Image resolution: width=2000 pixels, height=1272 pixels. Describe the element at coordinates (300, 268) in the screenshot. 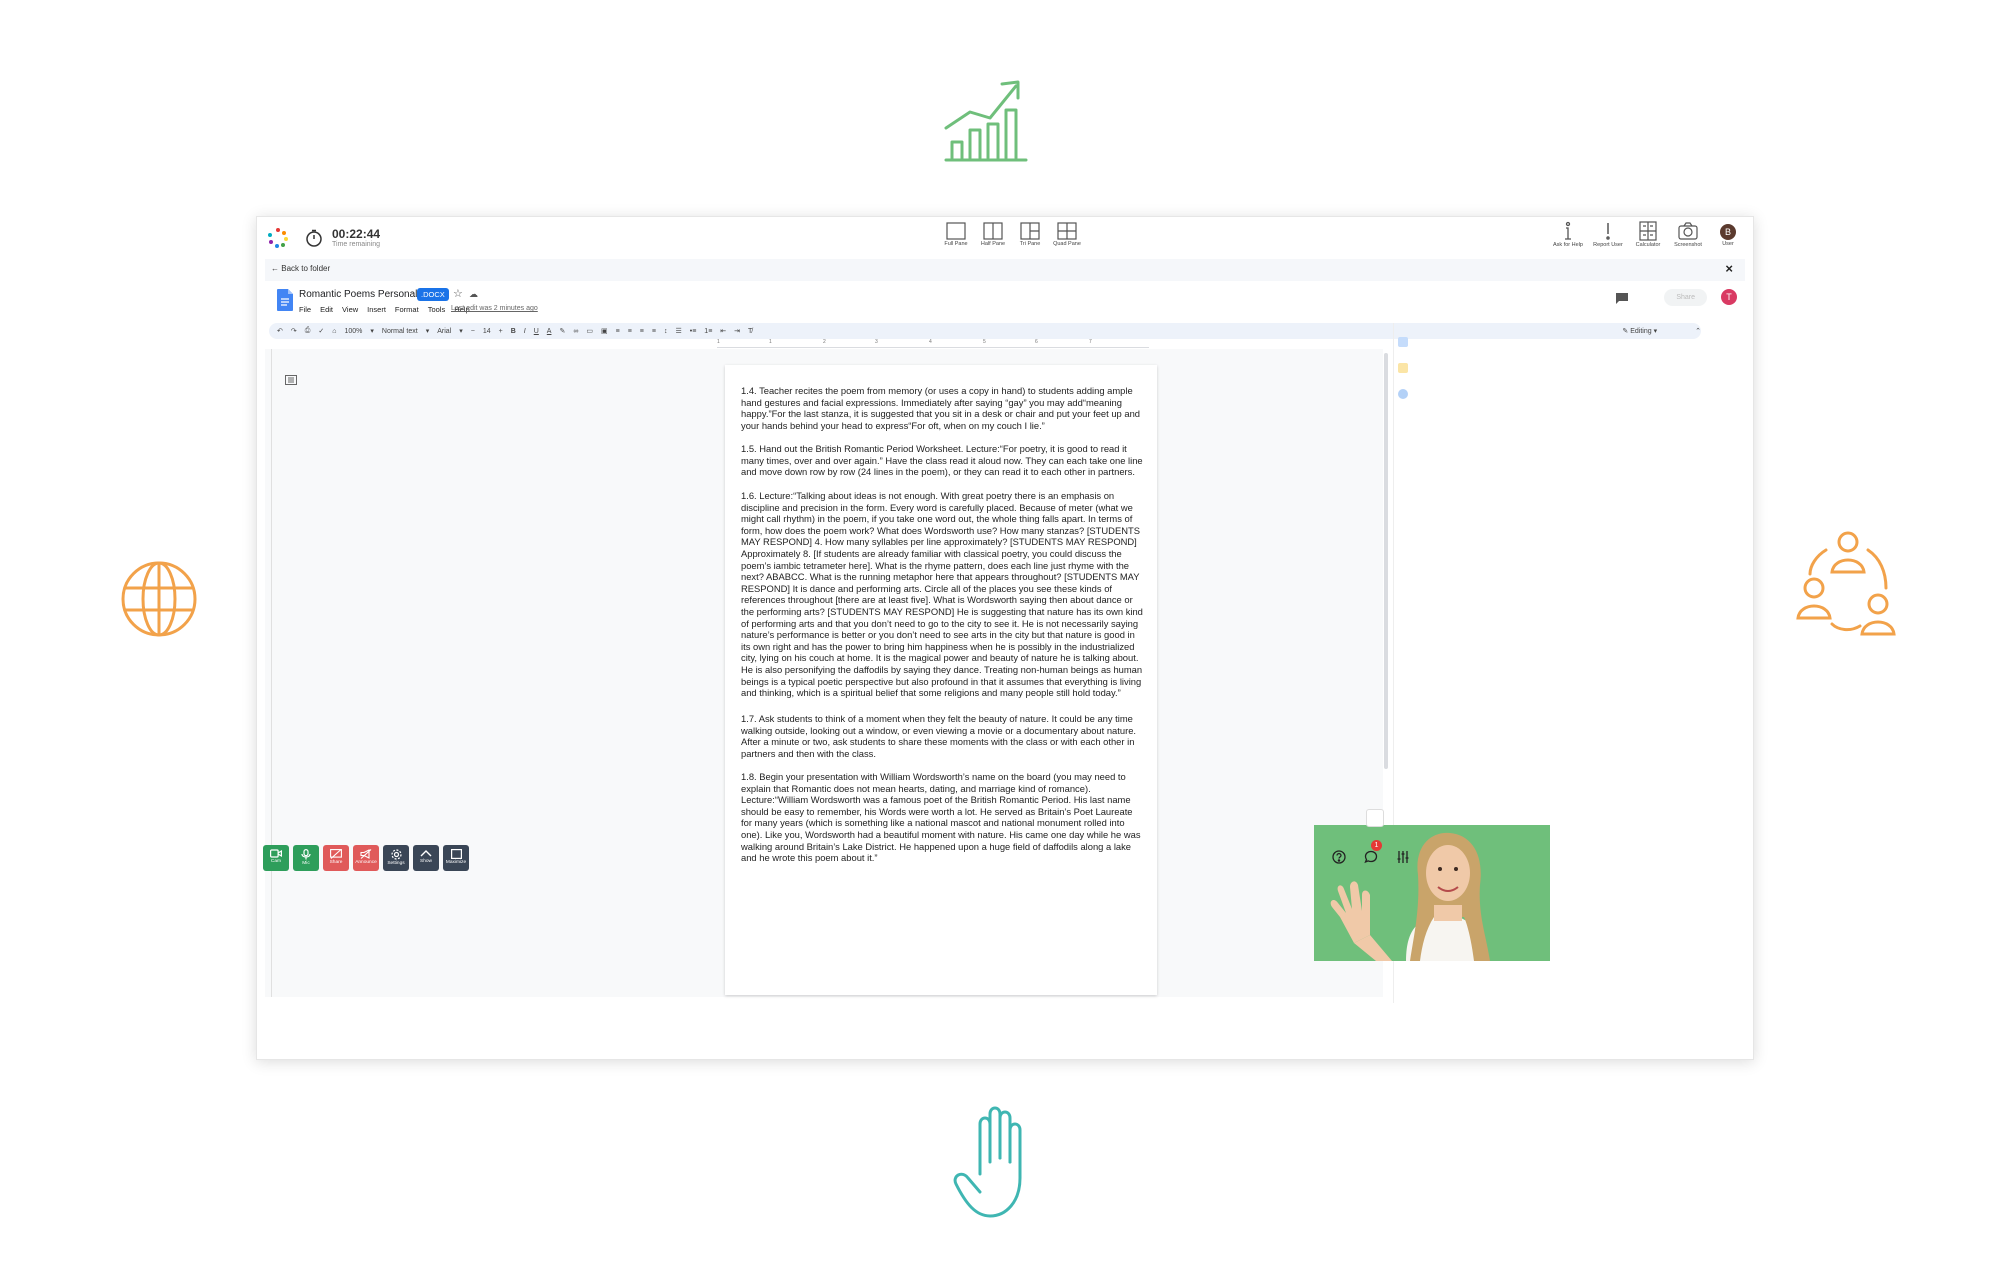

I see `back-to-folder-link: ← Back to folder` at that location.